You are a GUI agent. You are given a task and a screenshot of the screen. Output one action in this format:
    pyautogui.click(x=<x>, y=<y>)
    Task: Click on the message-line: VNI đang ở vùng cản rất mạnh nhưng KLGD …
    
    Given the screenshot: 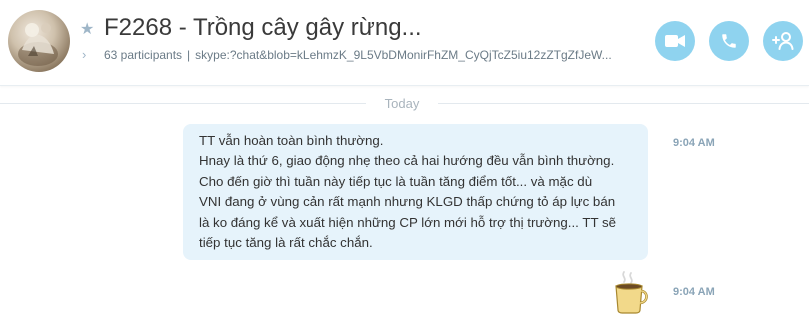 What is the action you would take?
    pyautogui.click(x=407, y=202)
    